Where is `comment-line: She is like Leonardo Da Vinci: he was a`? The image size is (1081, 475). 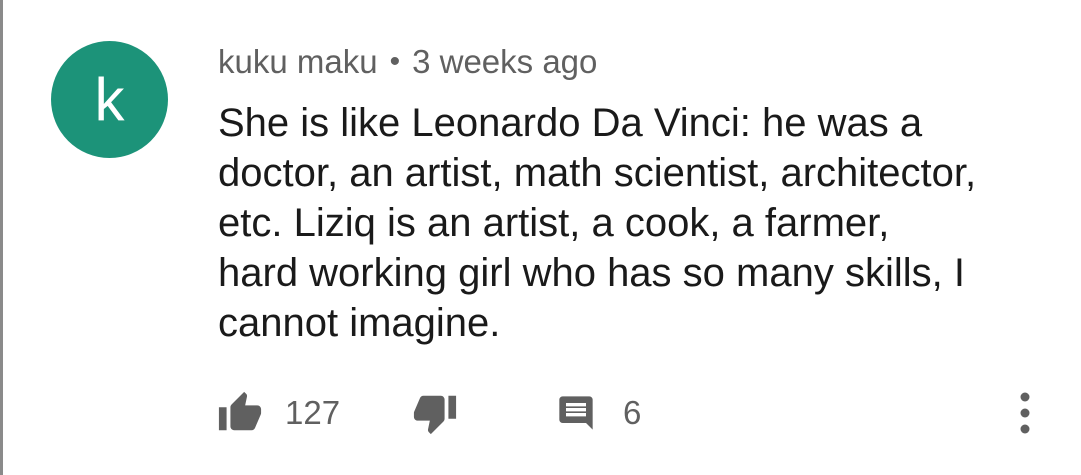 comment-line: She is like Leonardo Da Vinci: he was a is located at coordinates (570, 123).